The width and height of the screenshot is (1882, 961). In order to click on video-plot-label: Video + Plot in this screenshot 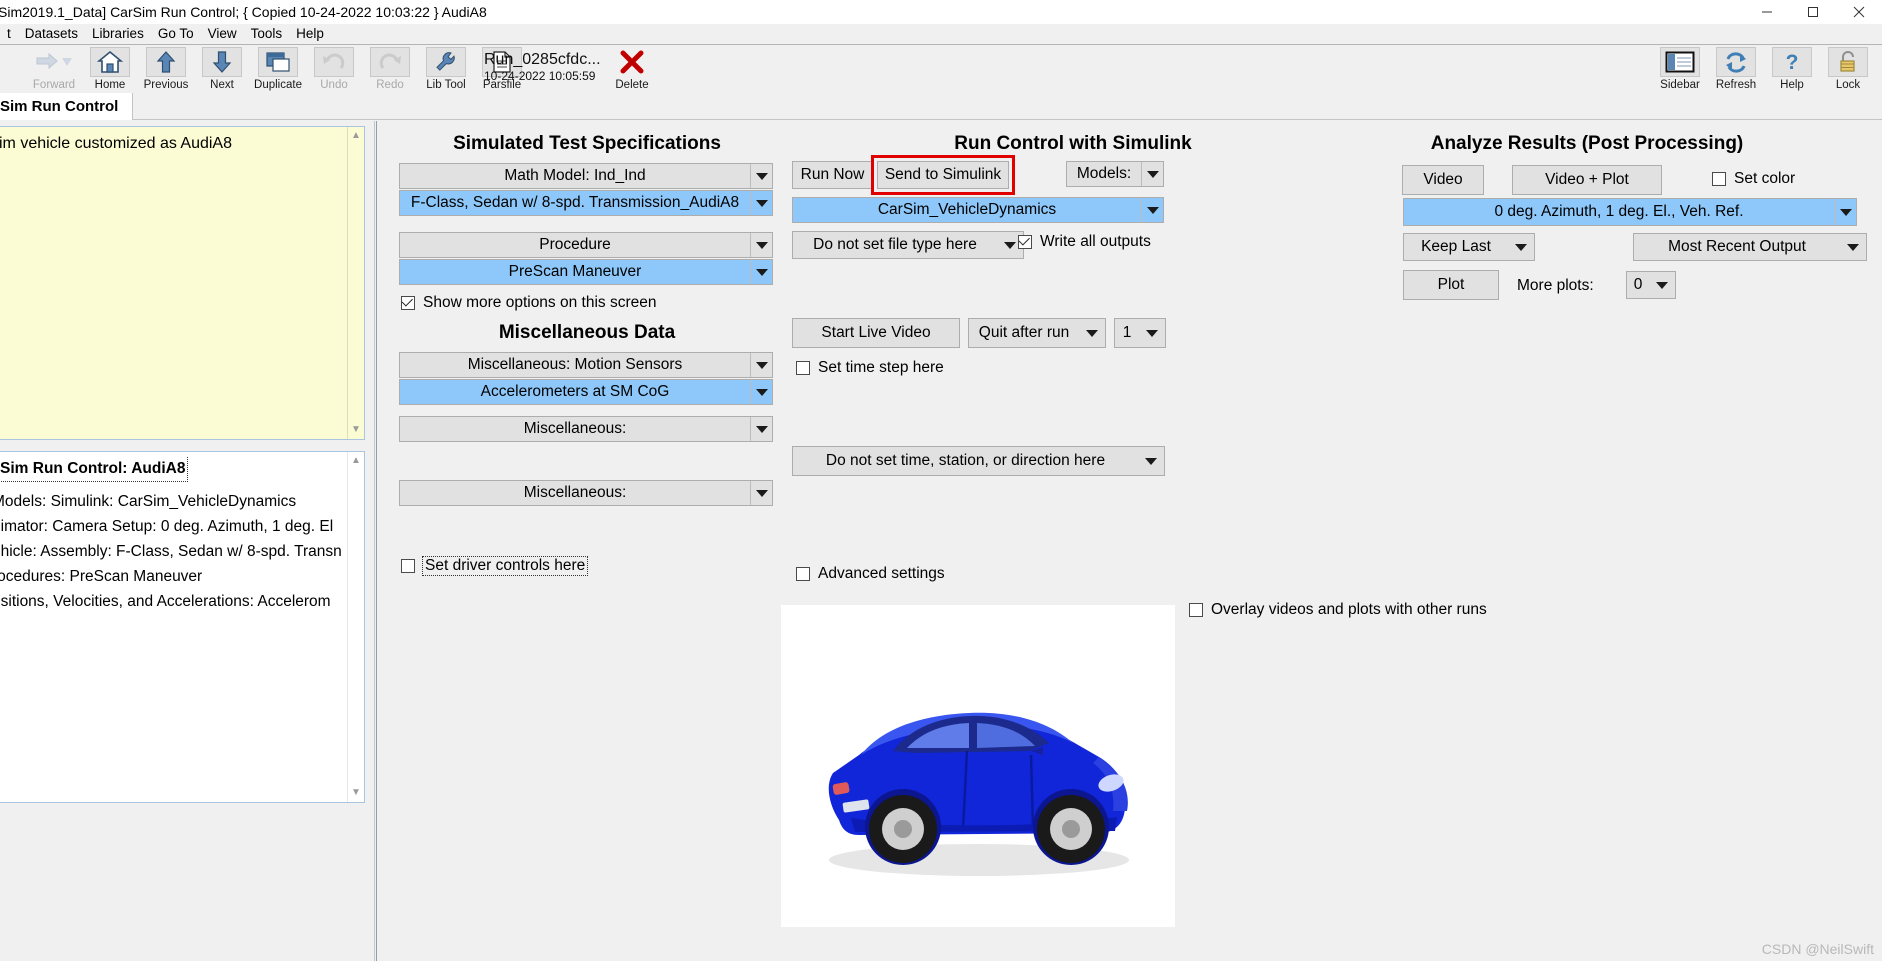, I will do `click(1587, 179)`.